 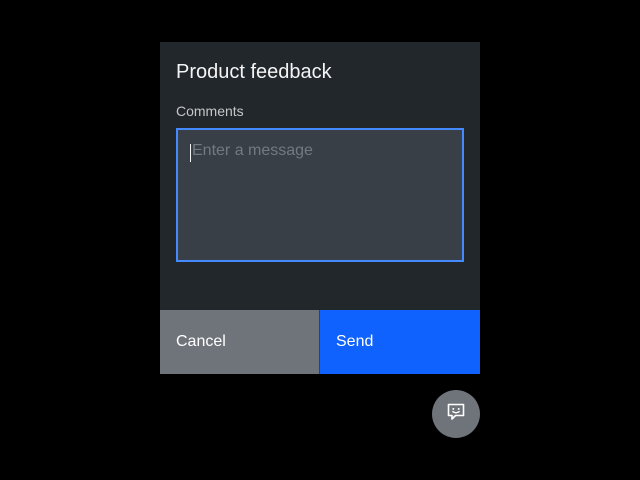 I want to click on comments-field, so click(x=320, y=195).